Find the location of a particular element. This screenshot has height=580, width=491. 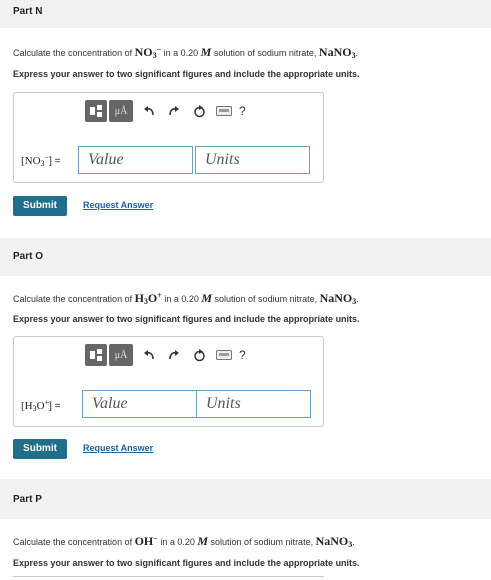

part-p-title: Part P is located at coordinates (27, 499).